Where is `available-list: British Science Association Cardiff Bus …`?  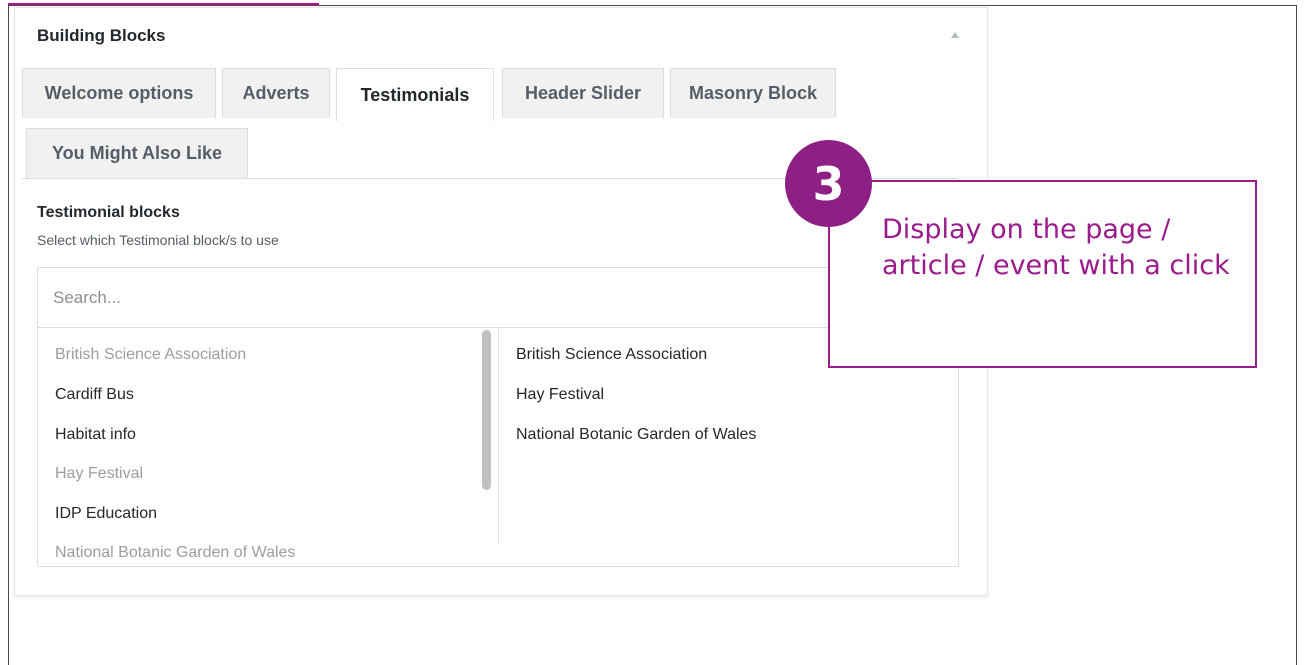
available-list: British Science Association Cardiff Bus … is located at coordinates (268, 447).